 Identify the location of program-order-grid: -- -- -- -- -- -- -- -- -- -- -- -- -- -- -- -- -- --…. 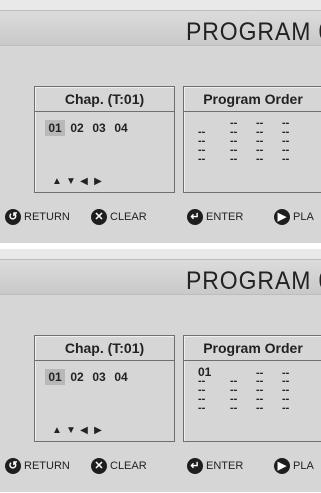
(253, 141).